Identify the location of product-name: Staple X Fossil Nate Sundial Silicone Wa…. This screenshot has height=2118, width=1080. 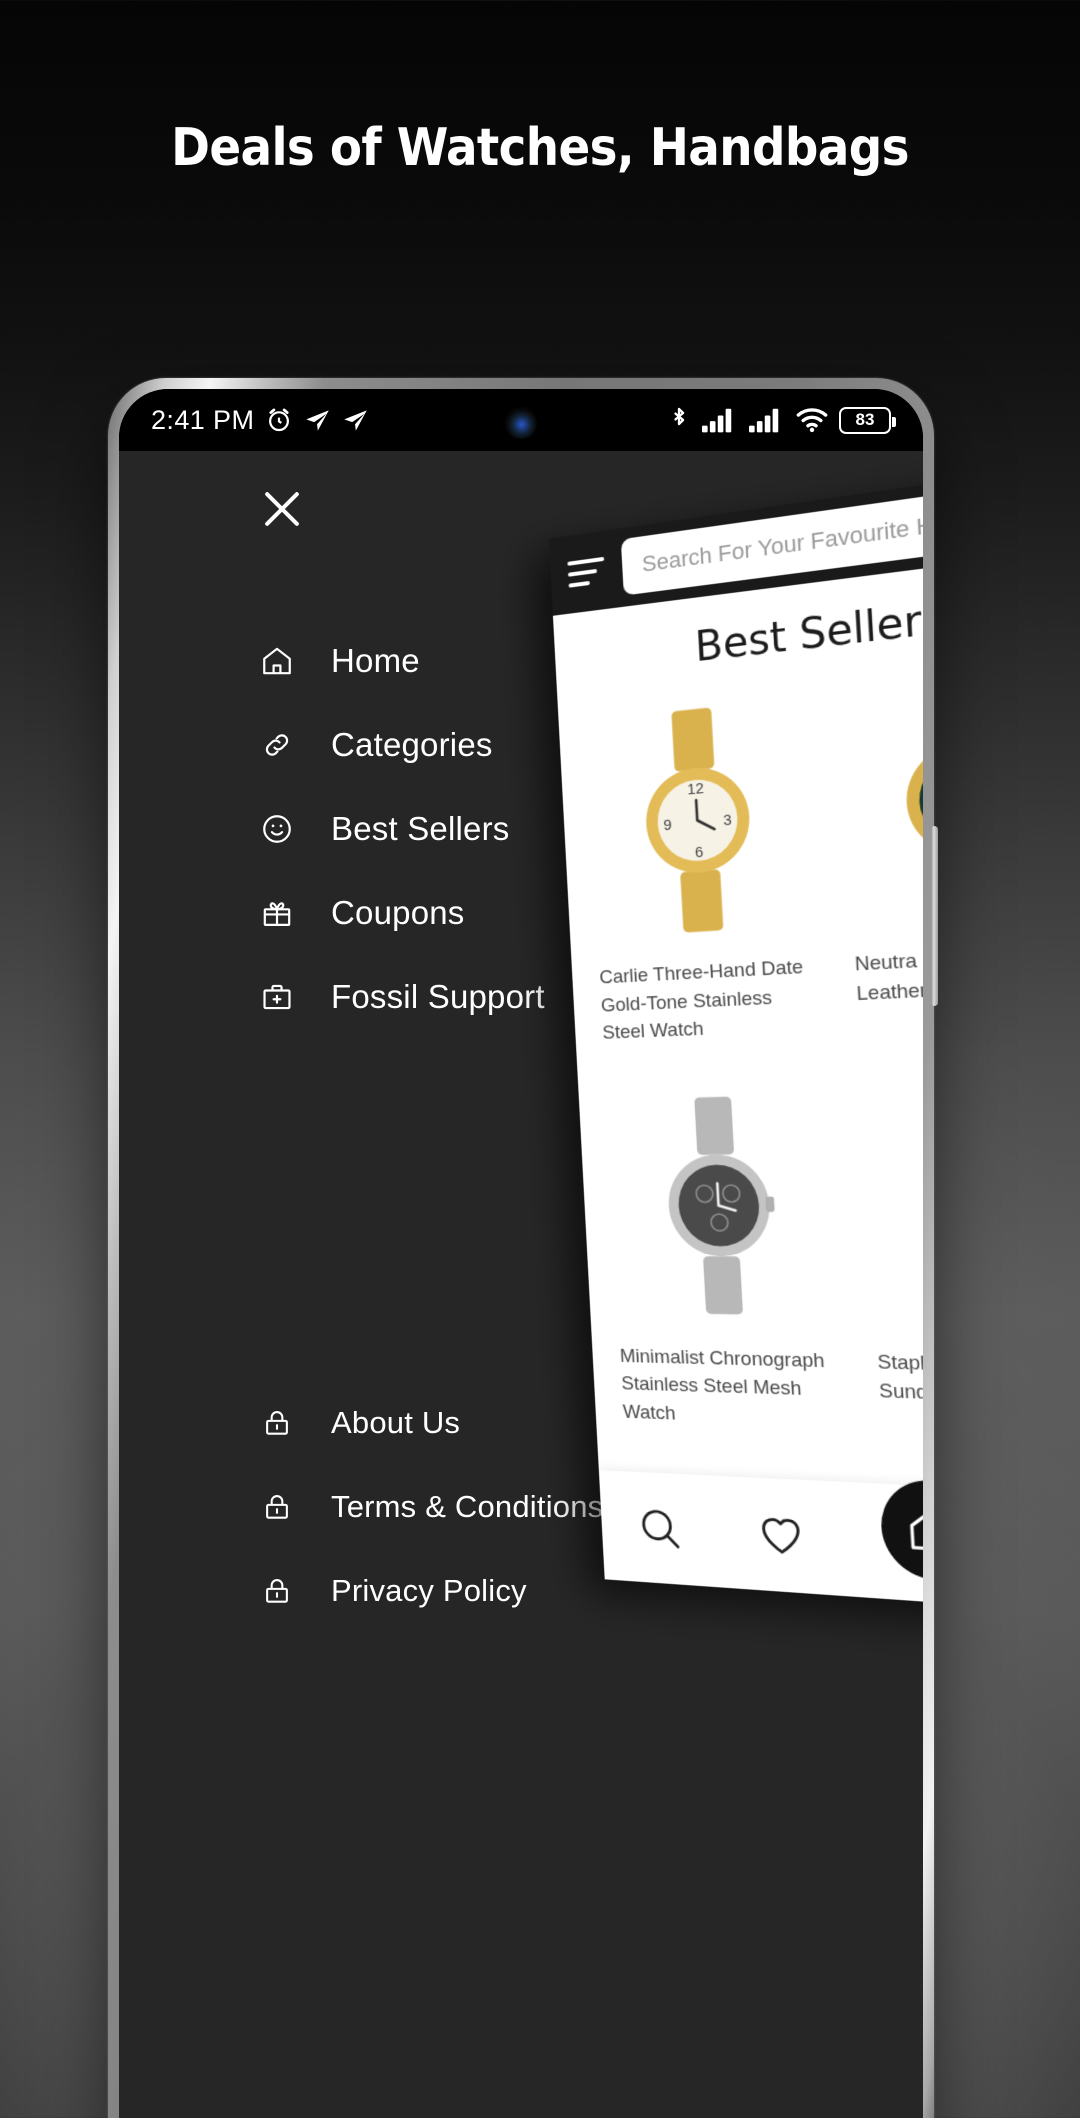
(899, 1380).